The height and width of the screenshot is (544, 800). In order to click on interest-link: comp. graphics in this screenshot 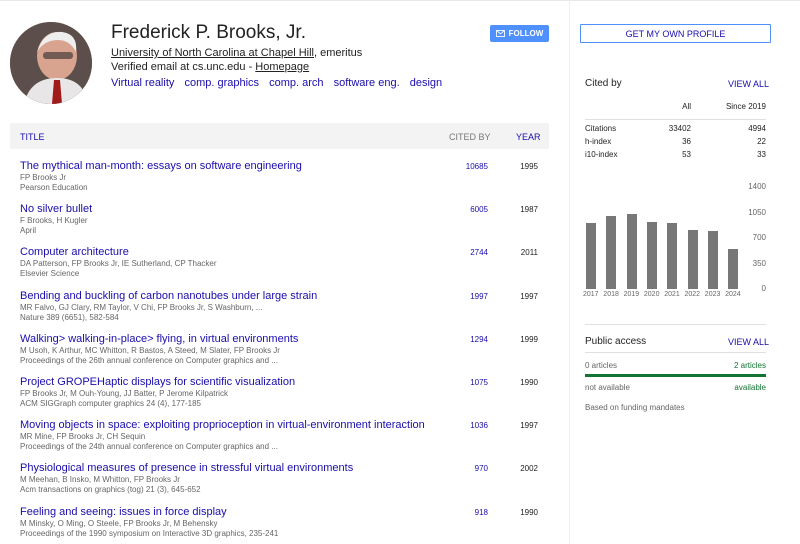, I will do `click(221, 83)`.